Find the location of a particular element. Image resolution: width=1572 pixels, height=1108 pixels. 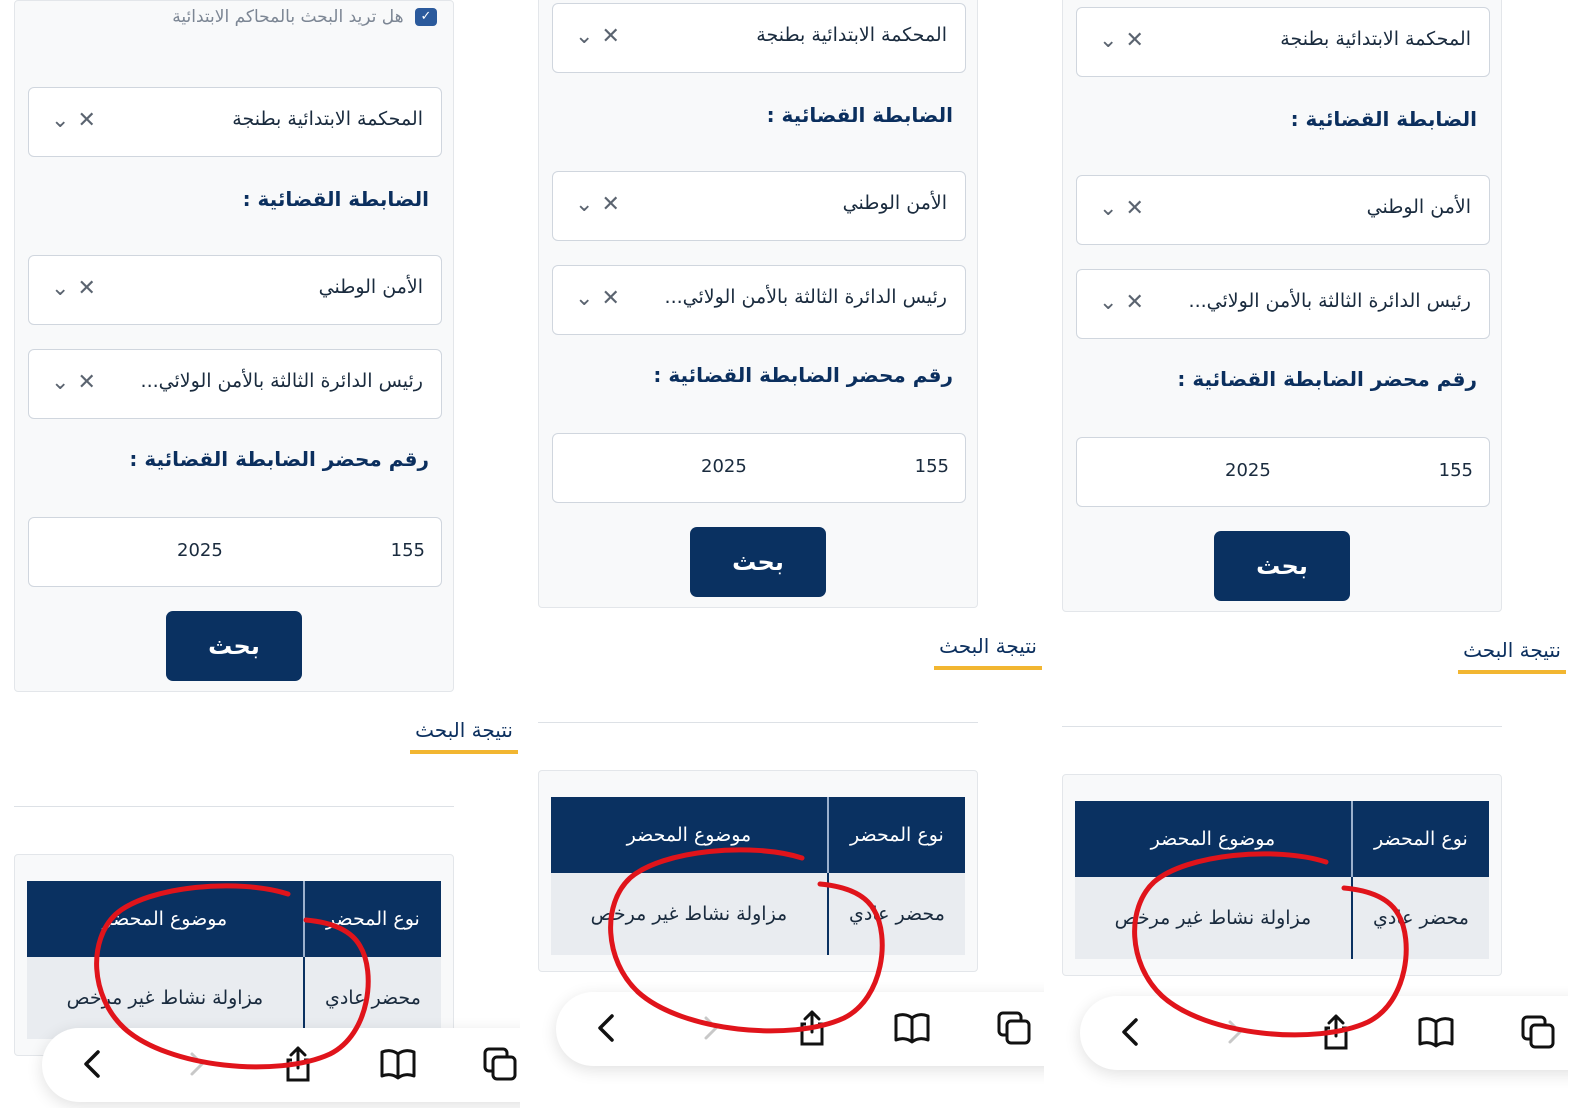

police-select-value: الأمن الوطني is located at coordinates (1418, 207).